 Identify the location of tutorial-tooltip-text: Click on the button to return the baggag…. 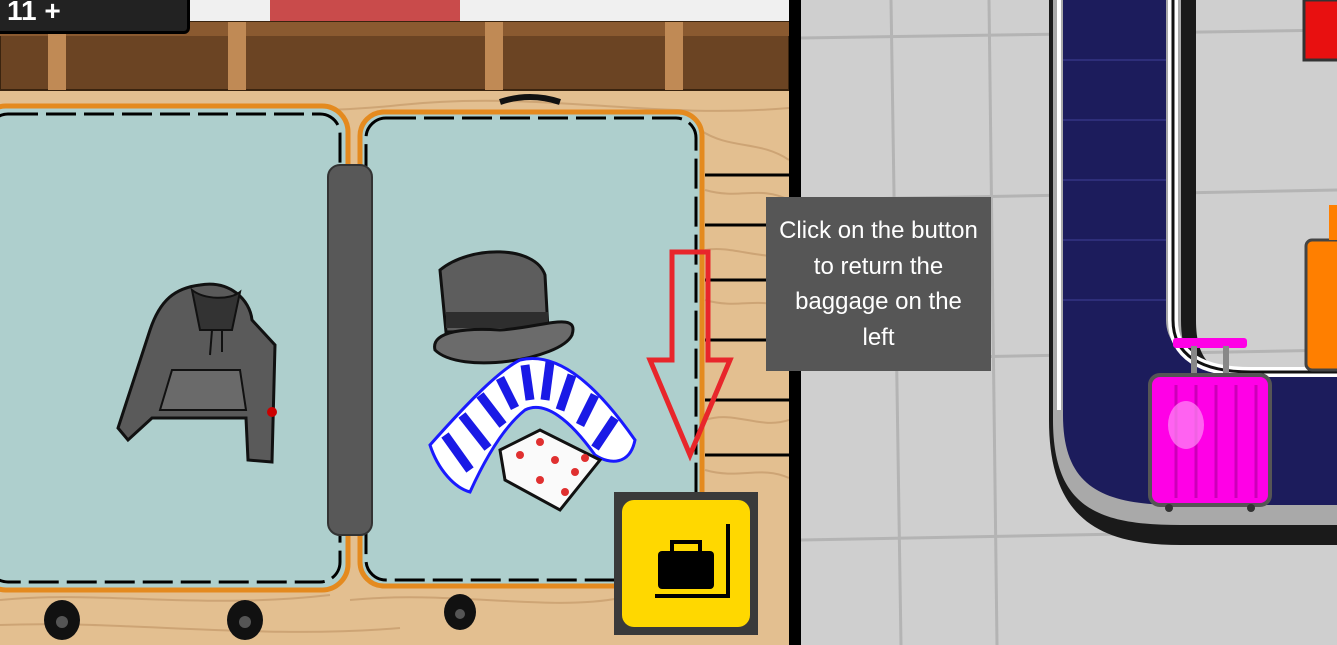
(878, 284).